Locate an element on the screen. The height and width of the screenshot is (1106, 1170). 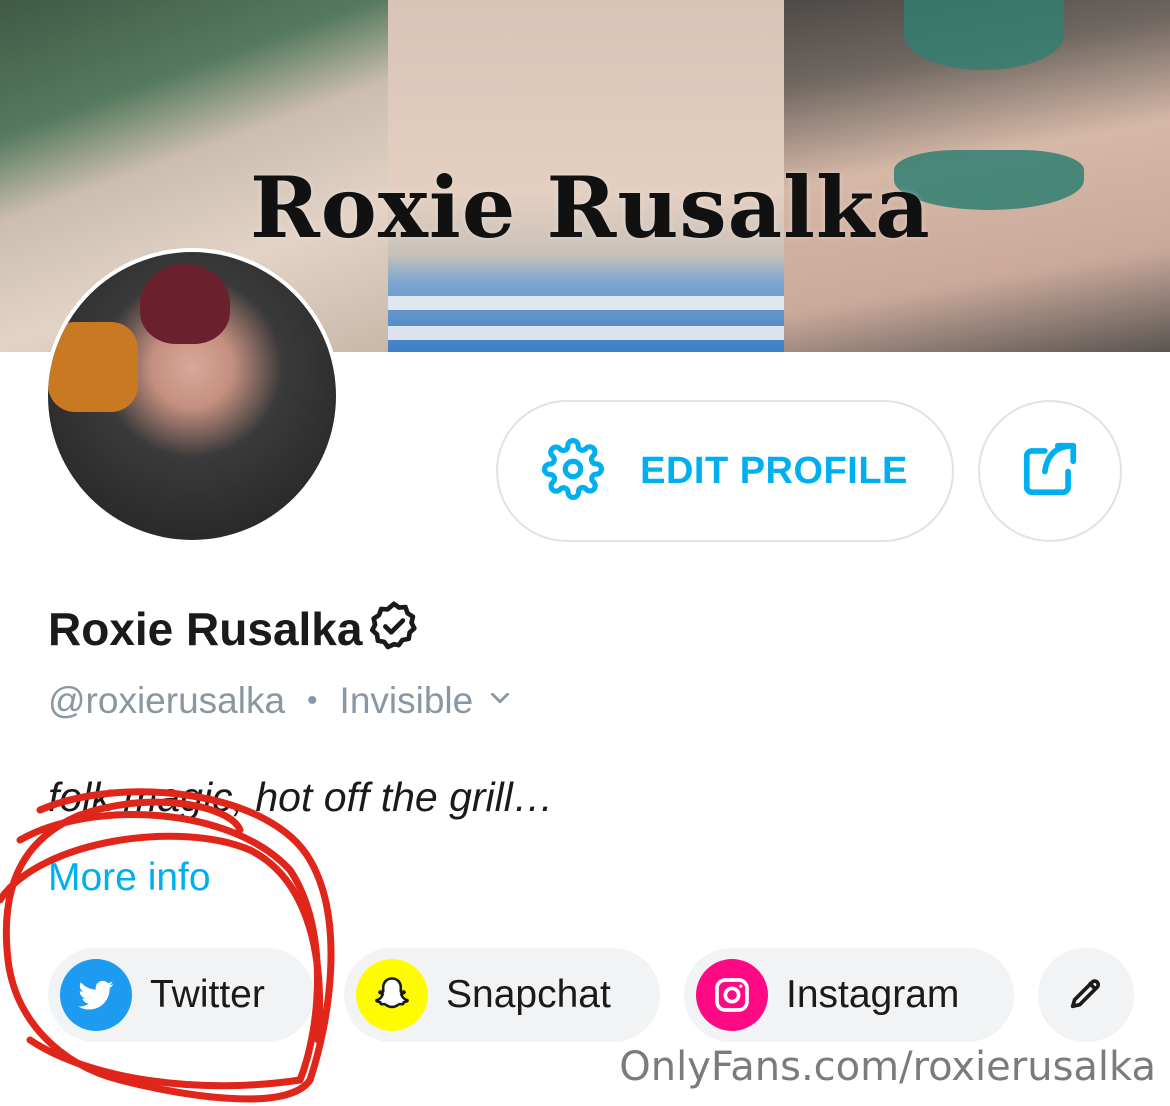
social-twitter-chip: Twitter is located at coordinates (181, 995).